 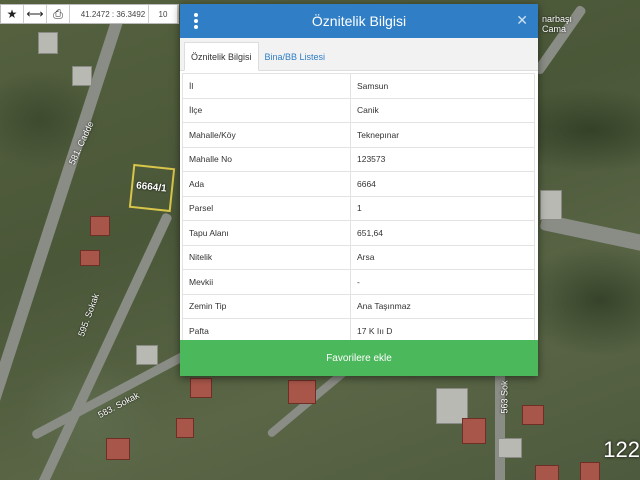 What do you see at coordinates (113, 14) in the screenshot?
I see `coordinate-readout: 41.2472 : 36.3492` at bounding box center [113, 14].